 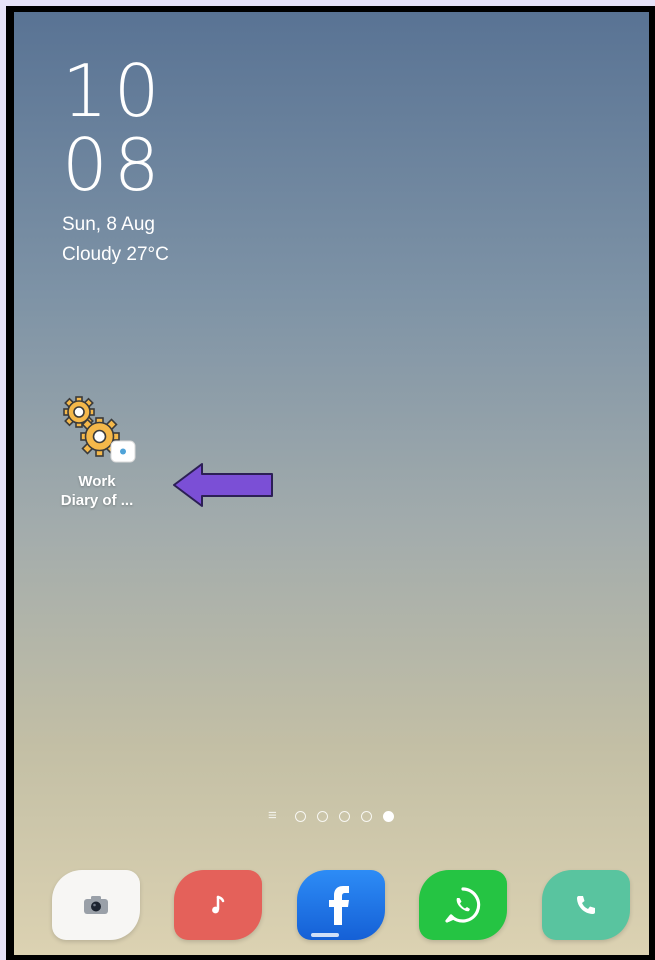 What do you see at coordinates (115, 254) in the screenshot?
I see `weather-text: Cloudy 27°C` at bounding box center [115, 254].